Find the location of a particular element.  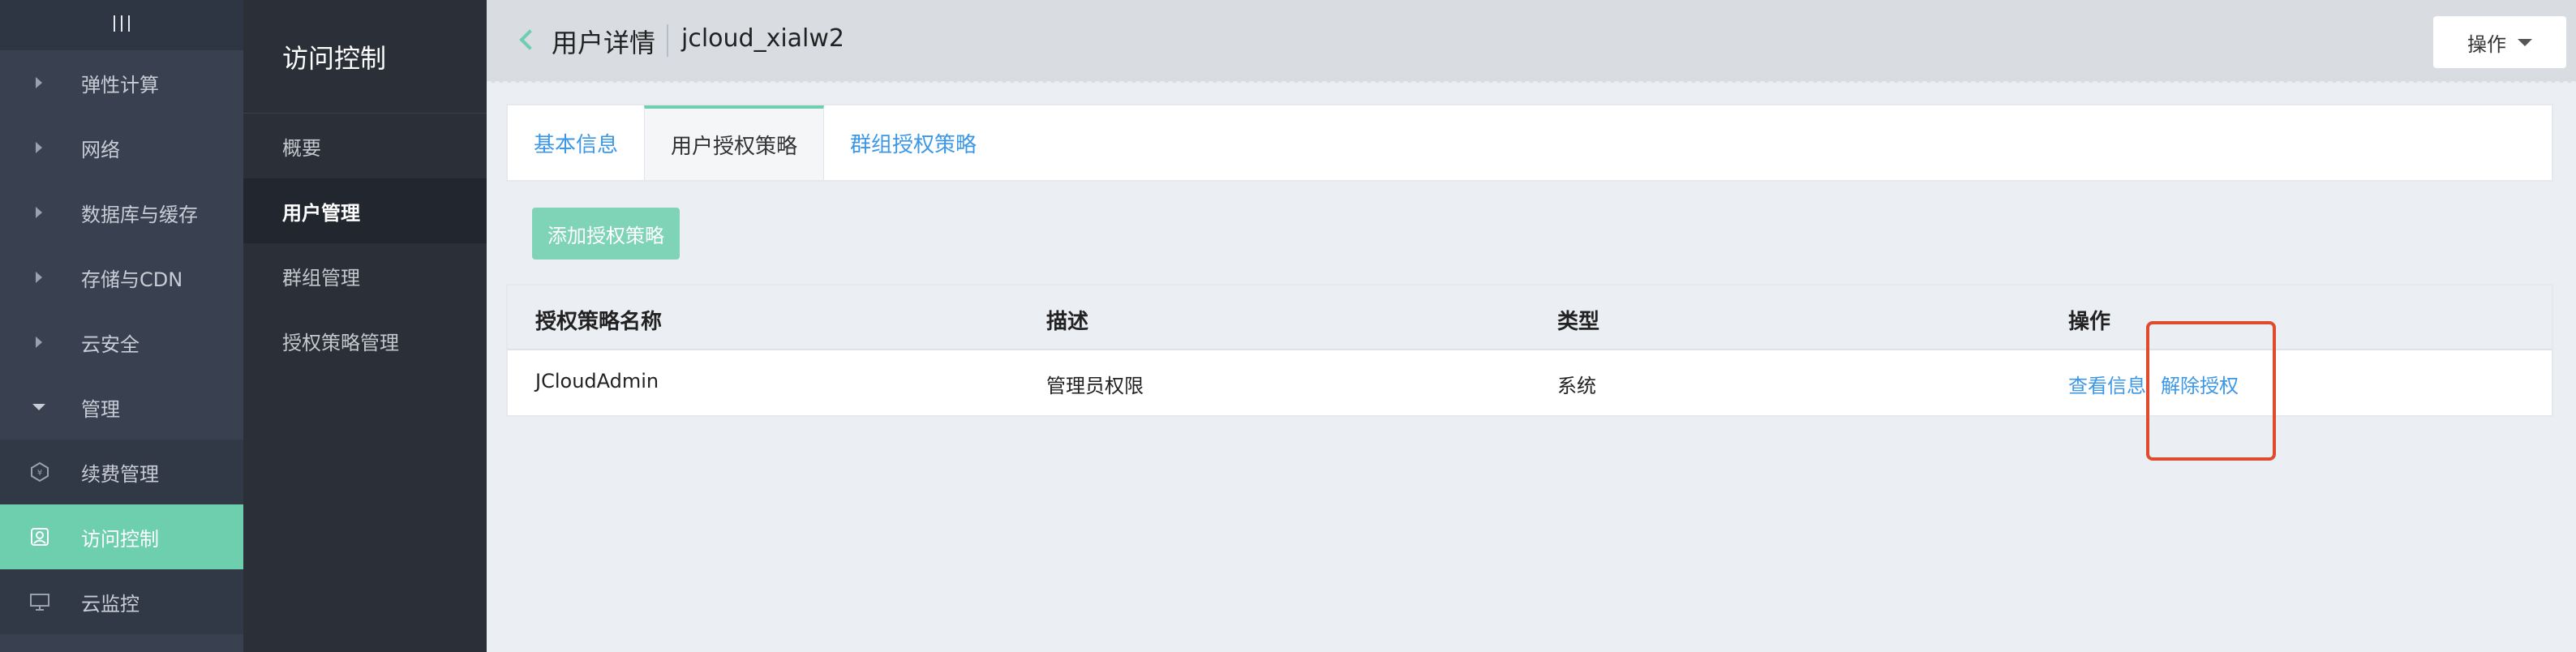

nav-item-renewal: ¥ 续费管理 is located at coordinates (121, 472).